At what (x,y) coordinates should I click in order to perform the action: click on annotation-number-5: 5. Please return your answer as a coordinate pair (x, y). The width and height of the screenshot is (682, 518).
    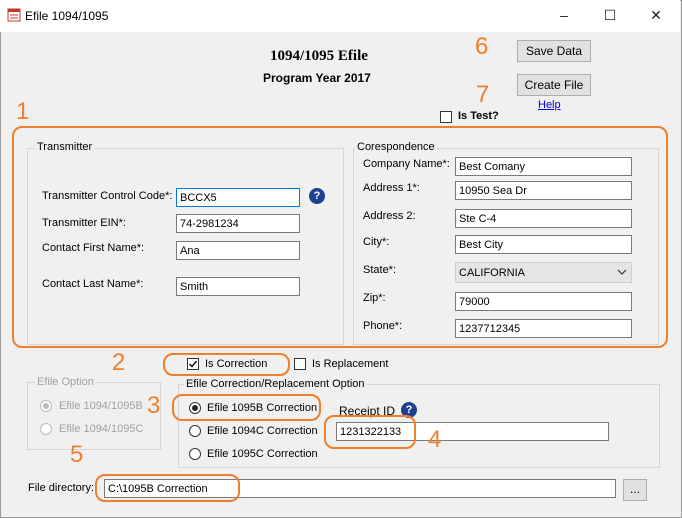
    Looking at the image, I should click on (77, 454).